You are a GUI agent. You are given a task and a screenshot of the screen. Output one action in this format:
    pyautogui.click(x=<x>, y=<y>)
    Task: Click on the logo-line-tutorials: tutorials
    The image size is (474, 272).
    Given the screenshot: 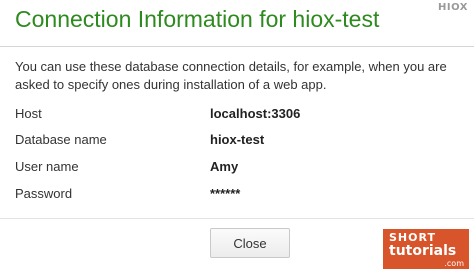 What is the action you would take?
    pyautogui.click(x=423, y=251)
    